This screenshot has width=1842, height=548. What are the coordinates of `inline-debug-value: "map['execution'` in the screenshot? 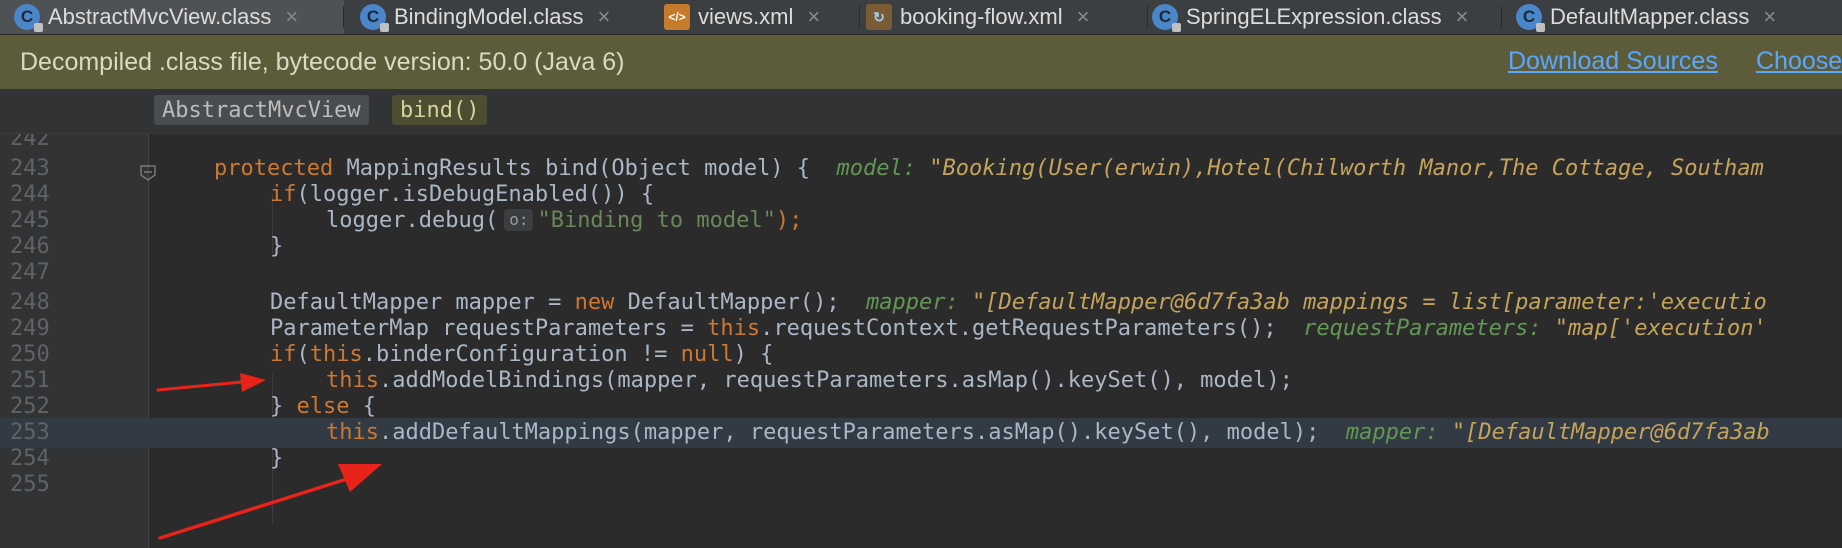 It's located at (1654, 328).